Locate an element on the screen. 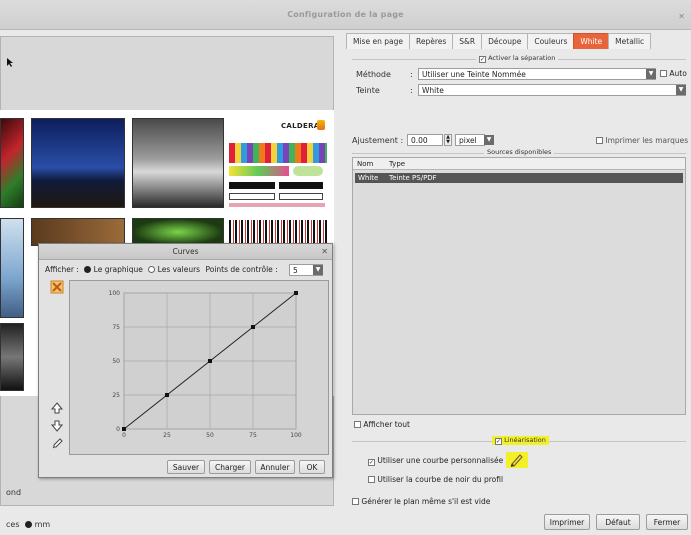  activate-separation-checkbox: ✓ is located at coordinates (482, 59).